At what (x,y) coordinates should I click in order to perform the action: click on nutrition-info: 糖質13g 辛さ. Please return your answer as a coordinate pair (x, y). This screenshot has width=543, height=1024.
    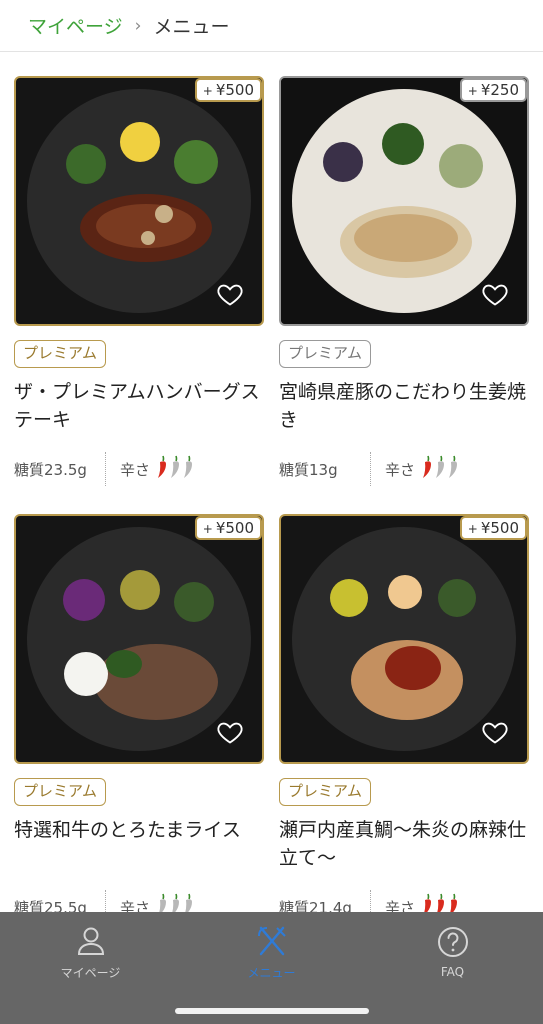
    Looking at the image, I should click on (404, 469).